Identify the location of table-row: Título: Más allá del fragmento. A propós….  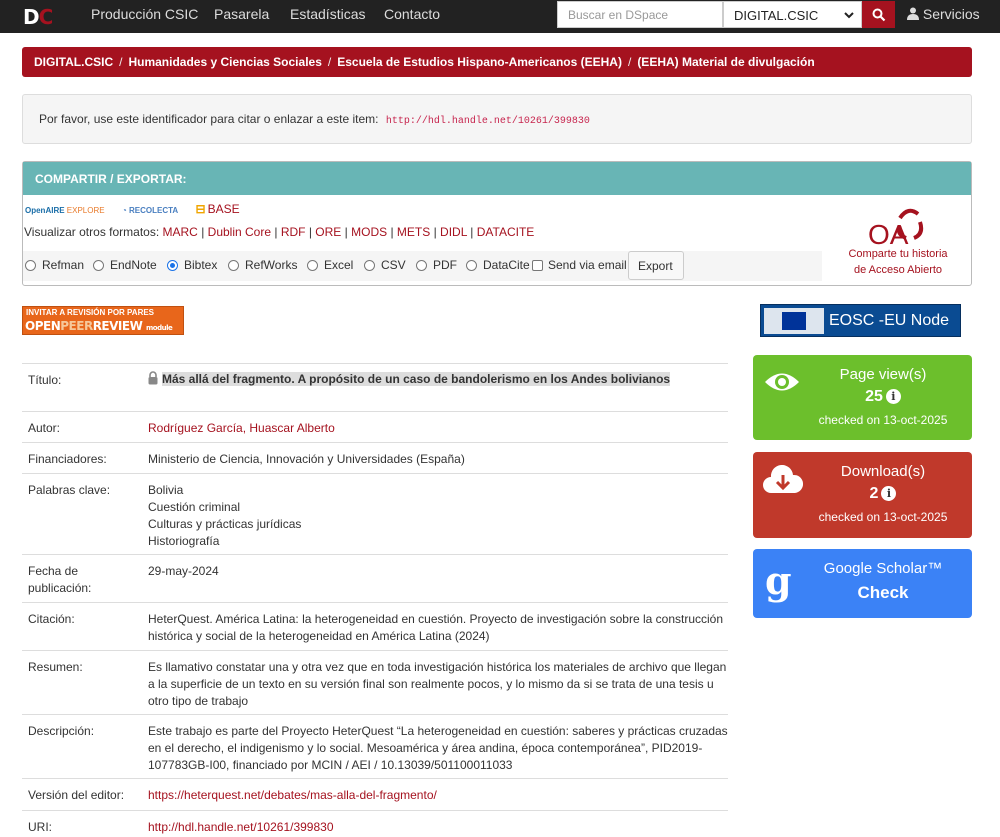
(375, 387).